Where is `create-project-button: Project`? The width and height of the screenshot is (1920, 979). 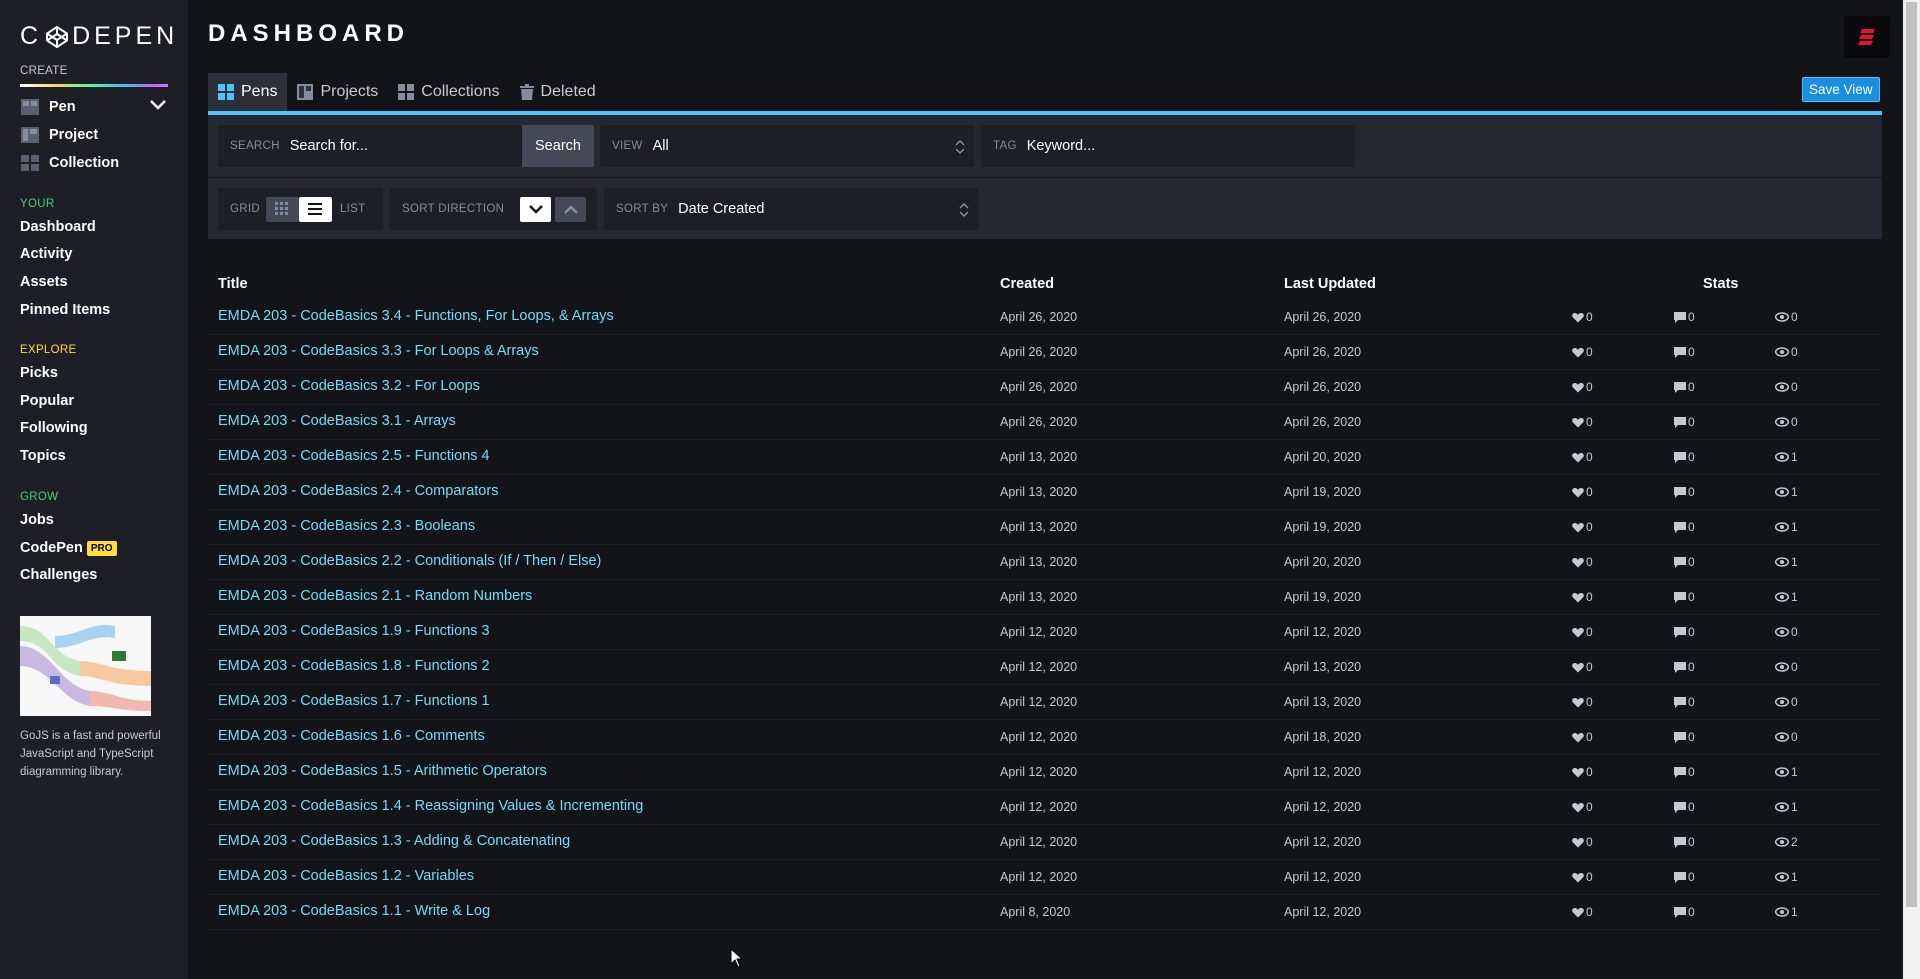
create-project-button: Project is located at coordinates (59, 135).